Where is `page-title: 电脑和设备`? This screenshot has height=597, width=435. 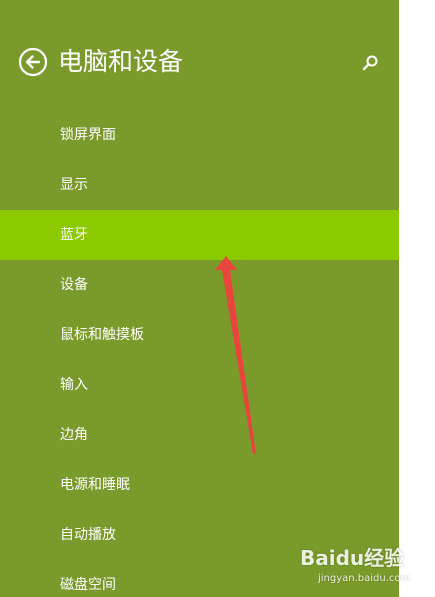
page-title: 电脑和设备 is located at coordinates (121, 61).